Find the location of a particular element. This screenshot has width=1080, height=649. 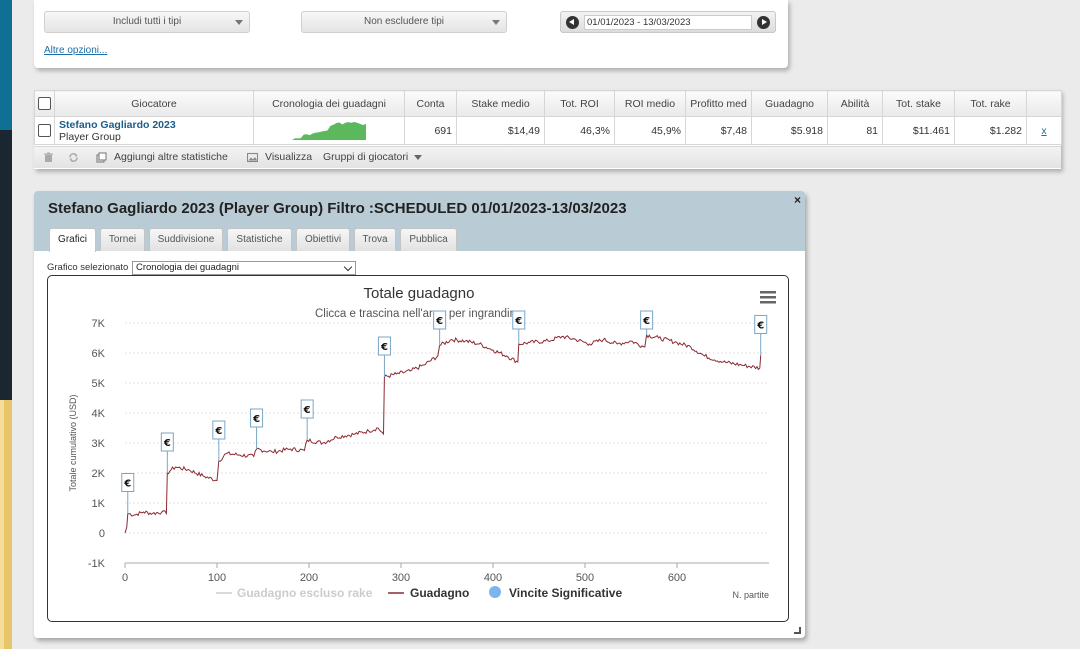

image-icon is located at coordinates (252, 157).